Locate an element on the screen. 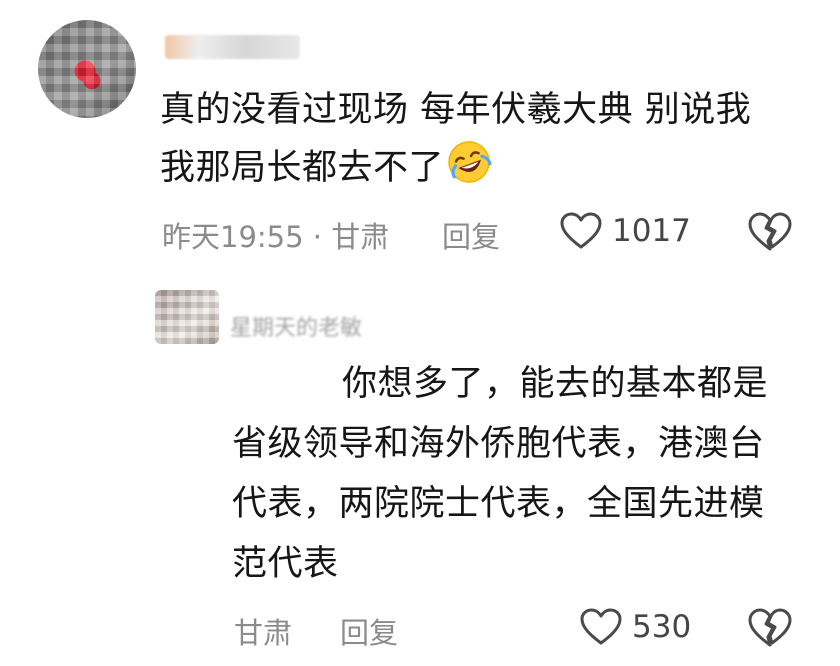 The width and height of the screenshot is (840, 666). comment-time: 昨天19:55 is located at coordinates (233, 237).